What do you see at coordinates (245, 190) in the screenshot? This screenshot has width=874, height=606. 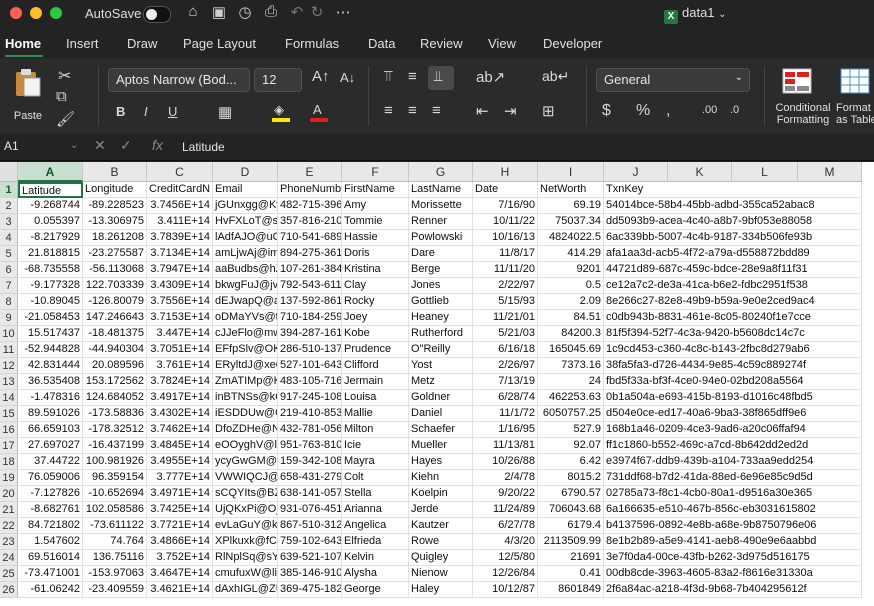 I see `header-cell: Email` at bounding box center [245, 190].